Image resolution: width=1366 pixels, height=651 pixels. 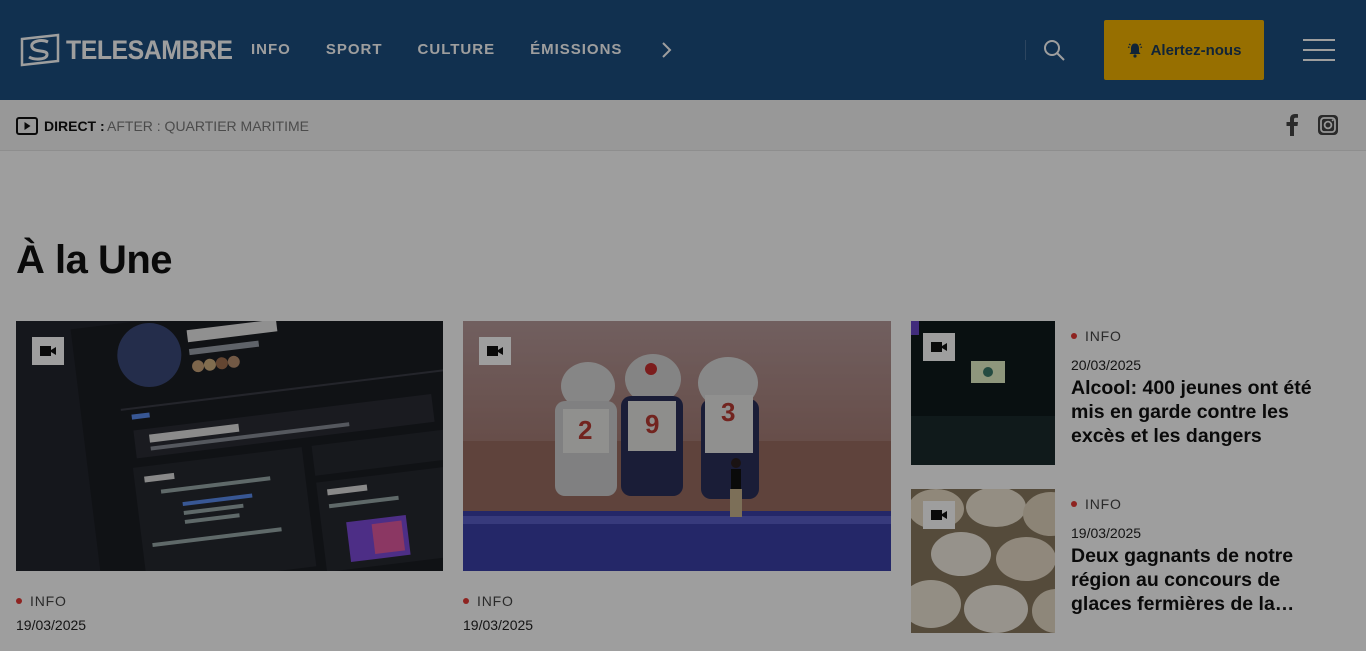 What do you see at coordinates (149, 50) in the screenshot?
I see `logo-text: TELESAMBRE` at bounding box center [149, 50].